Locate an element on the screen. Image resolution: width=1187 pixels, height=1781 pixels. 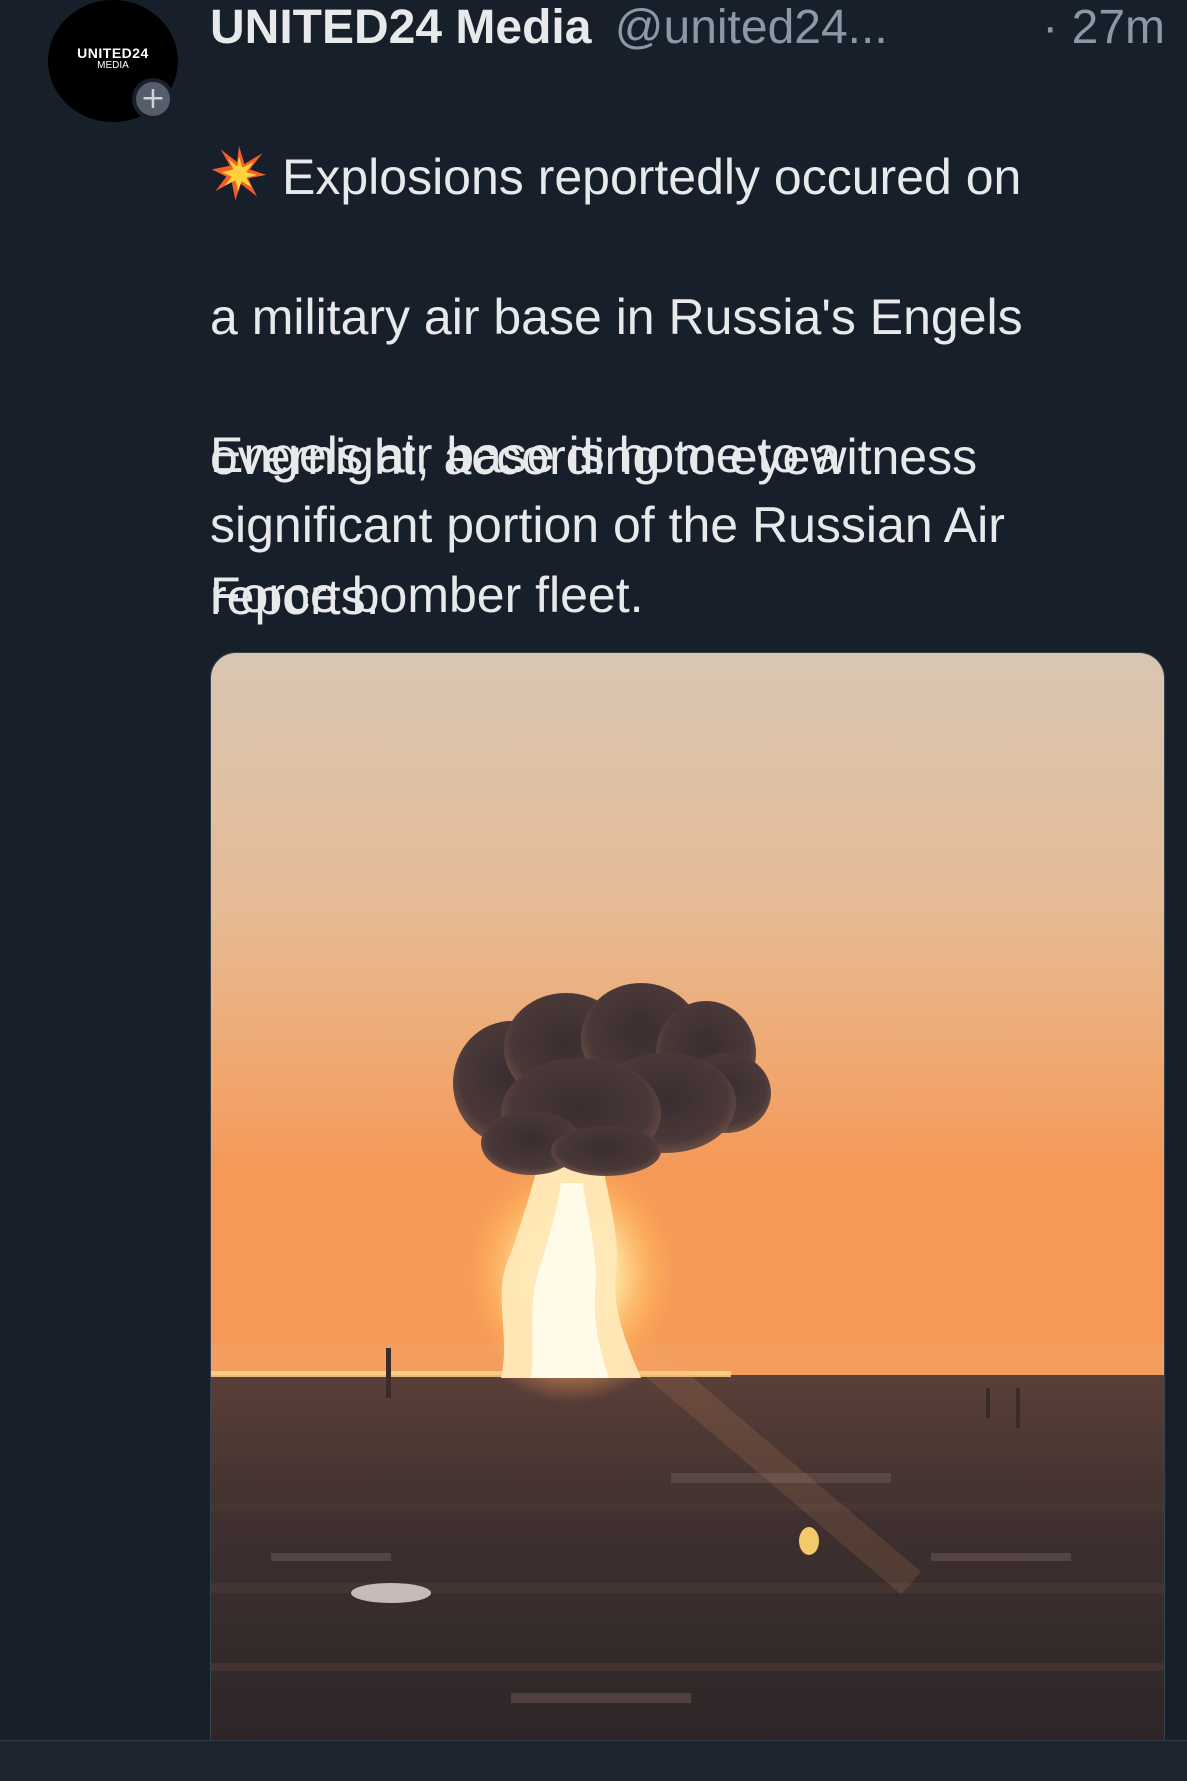
follow-plus-button: + is located at coordinates (153, 99).